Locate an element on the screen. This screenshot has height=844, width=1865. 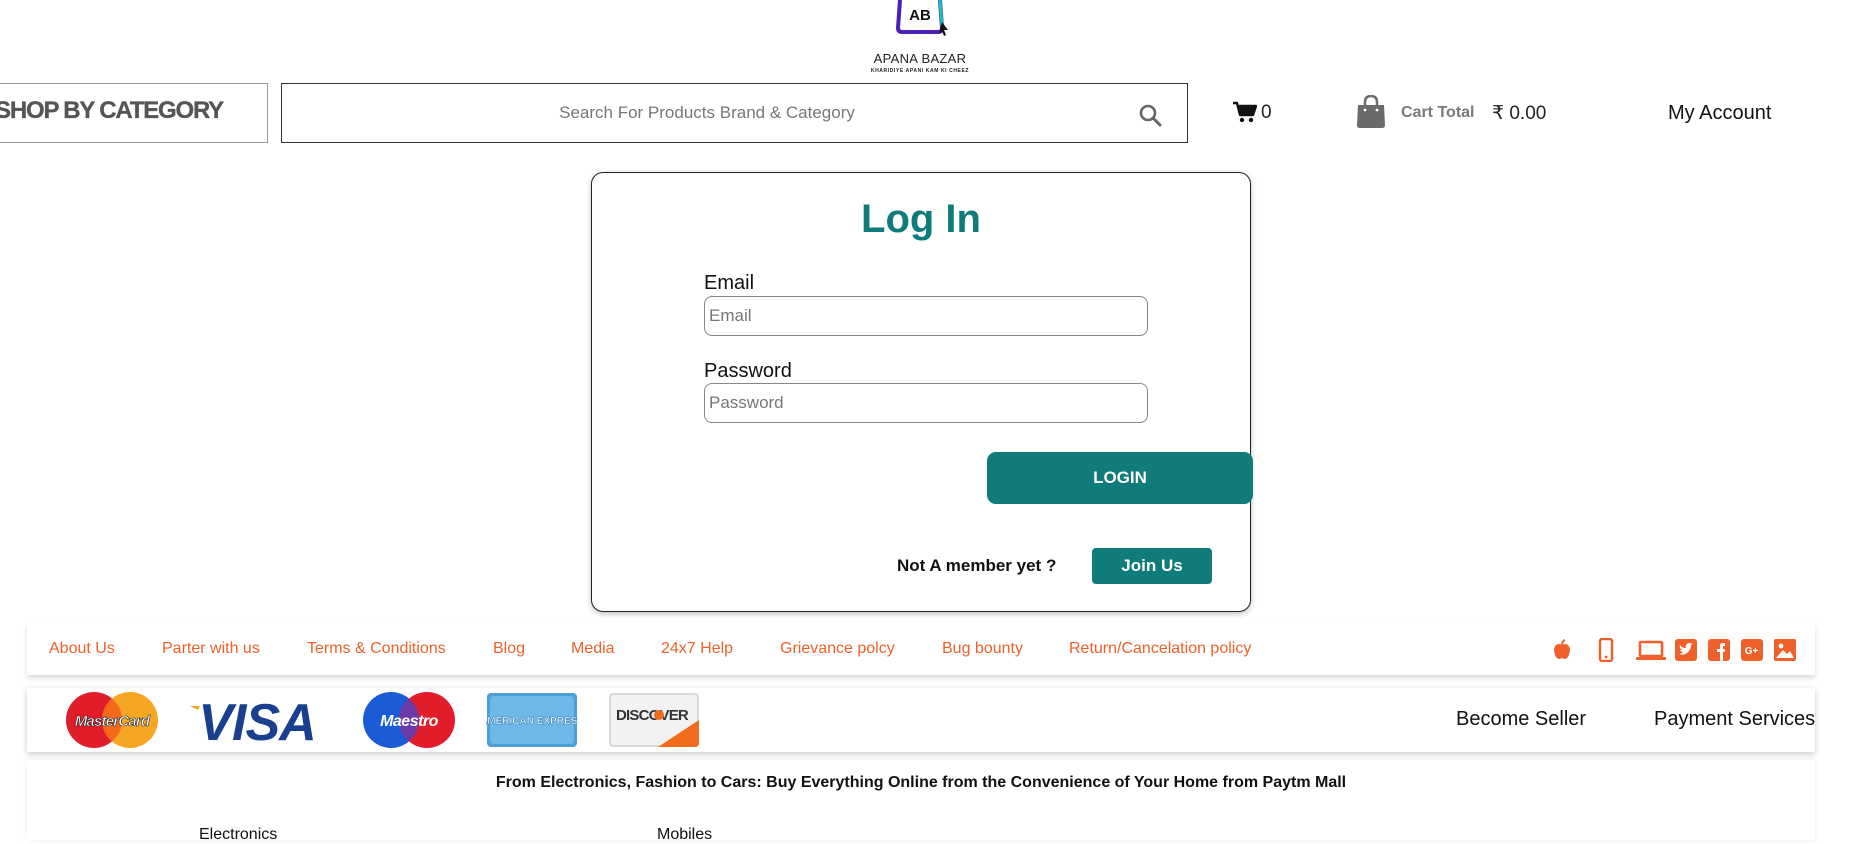
member-prompt: Not A member yet ? is located at coordinates (977, 565).